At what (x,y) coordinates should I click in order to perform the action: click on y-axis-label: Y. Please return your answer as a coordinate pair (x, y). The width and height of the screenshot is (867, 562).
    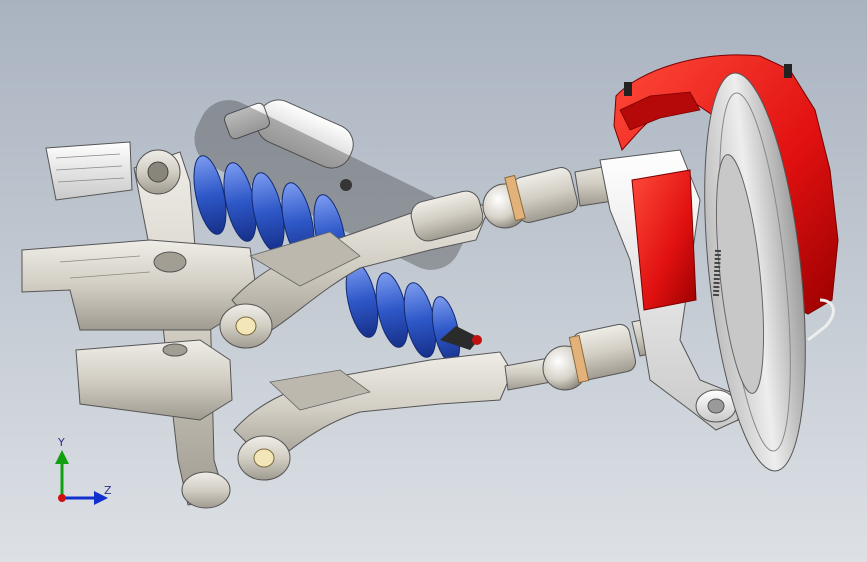
    Looking at the image, I should click on (61, 442).